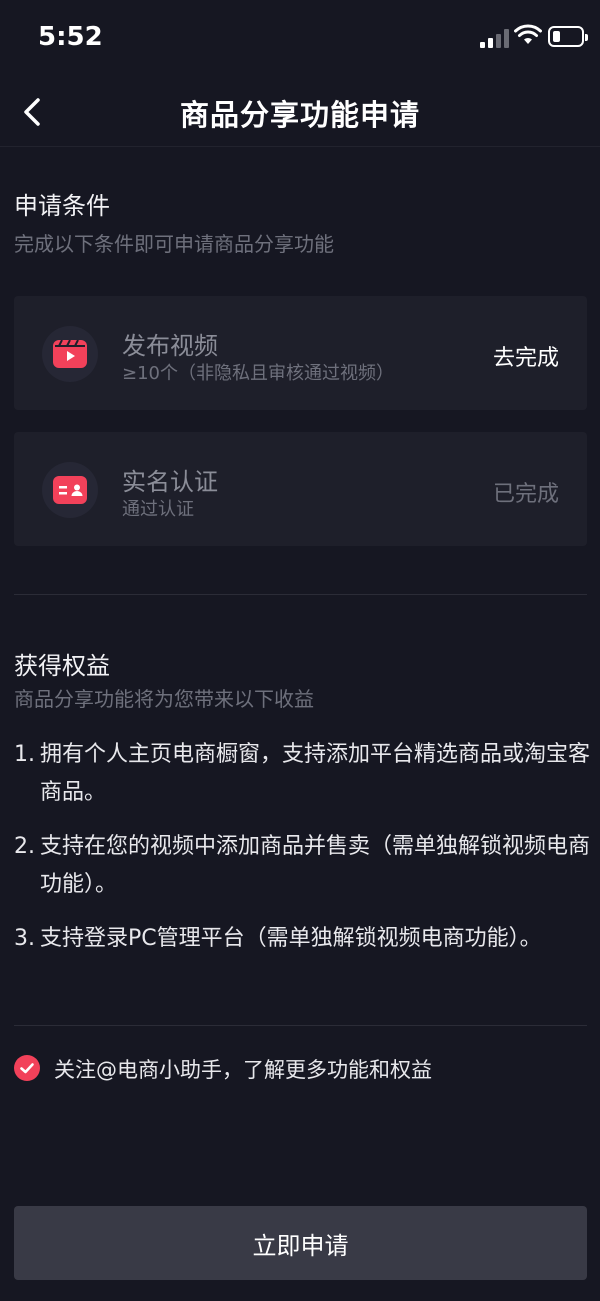 The height and width of the screenshot is (1301, 600). I want to click on benefits-title: 获得权益, so click(62, 666).